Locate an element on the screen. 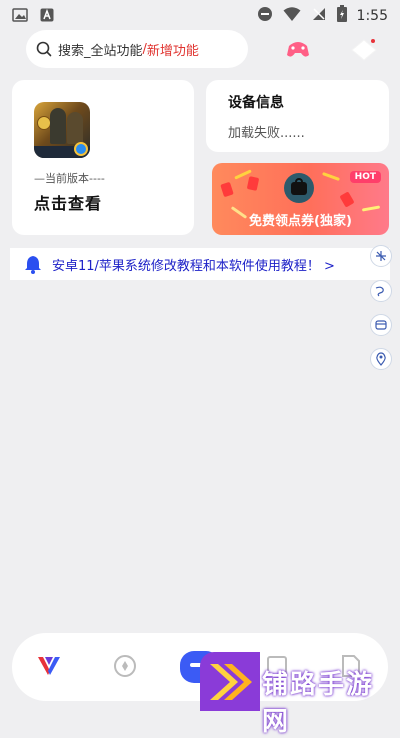 This screenshot has width=400, height=738. tutorial-notice: 安卓11/苹果系统修改教程和本软件使用教程！ > is located at coordinates (200, 264).